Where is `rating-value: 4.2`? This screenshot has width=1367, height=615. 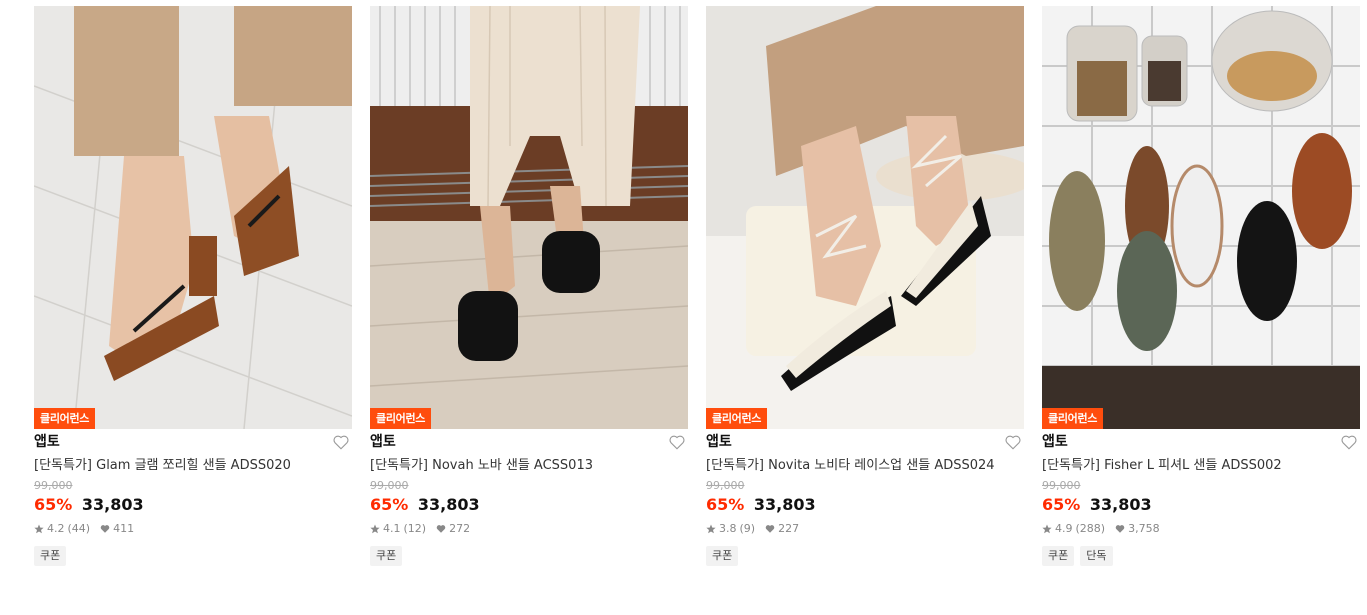 rating-value: 4.2 is located at coordinates (56, 528).